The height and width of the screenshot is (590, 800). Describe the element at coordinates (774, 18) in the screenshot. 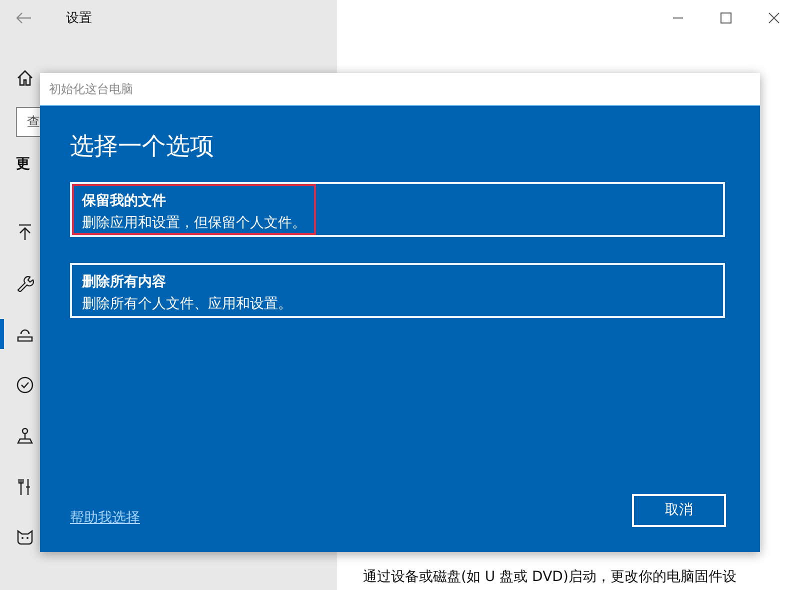

I see `close-icon` at that location.